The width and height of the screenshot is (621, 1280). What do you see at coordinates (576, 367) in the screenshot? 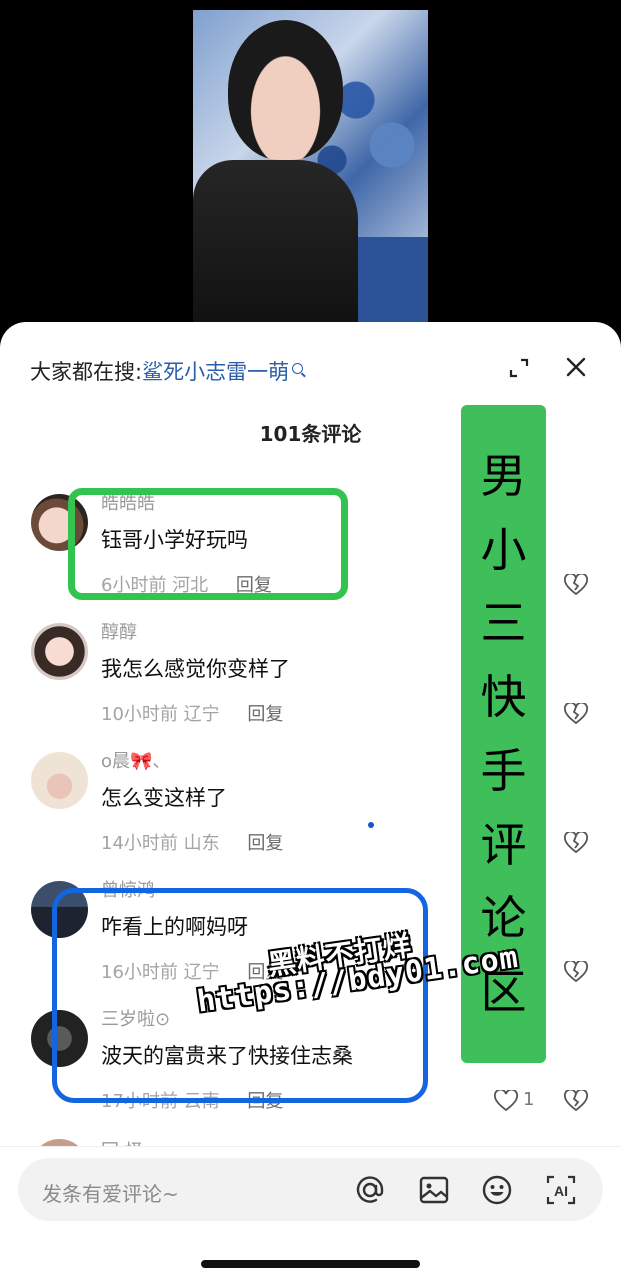
I see `close-icon` at bounding box center [576, 367].